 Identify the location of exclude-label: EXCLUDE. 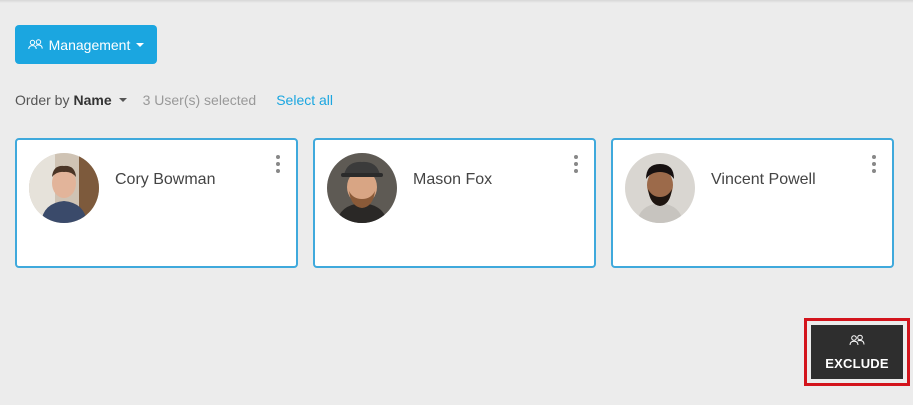
(857, 363).